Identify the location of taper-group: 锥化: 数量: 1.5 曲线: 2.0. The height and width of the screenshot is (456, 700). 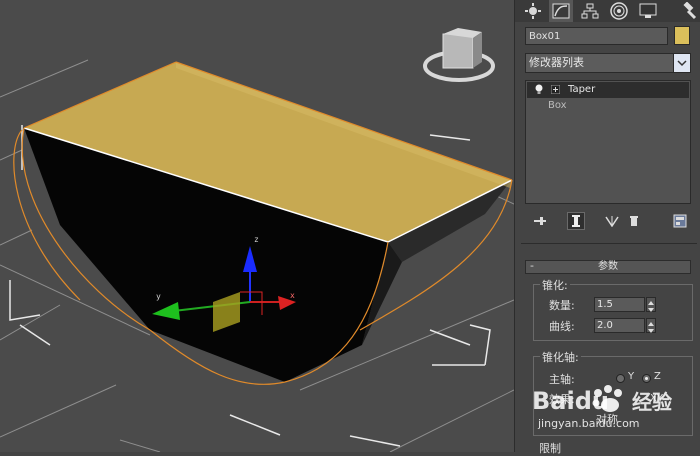
(613, 309).